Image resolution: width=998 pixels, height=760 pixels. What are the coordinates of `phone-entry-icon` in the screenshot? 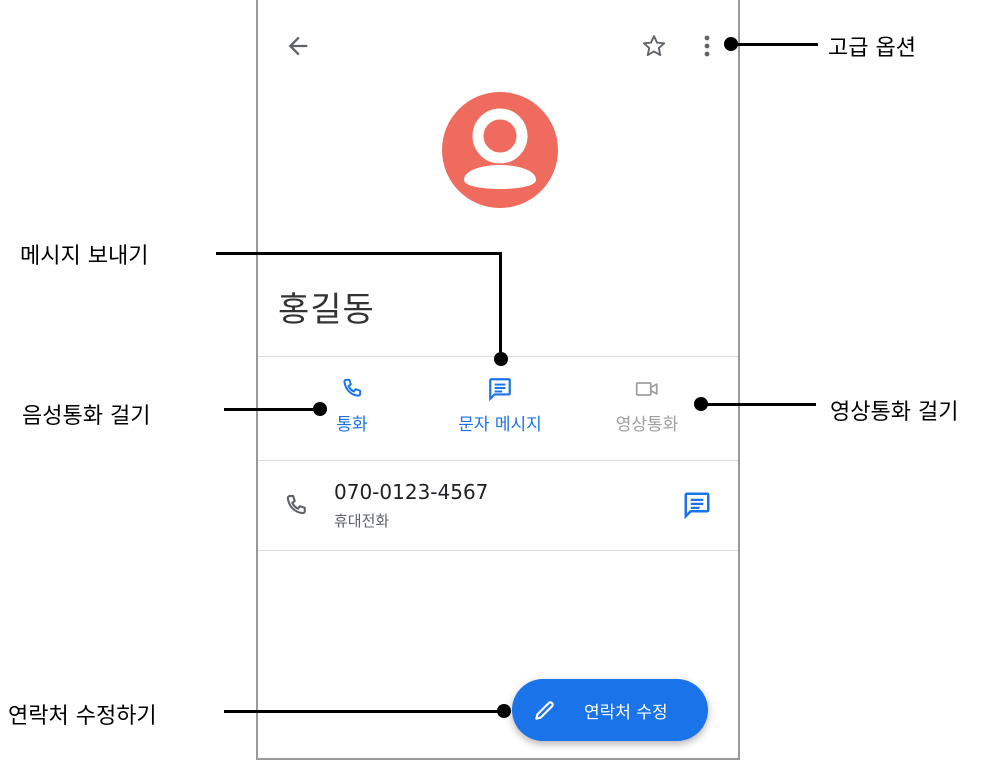 It's located at (296, 506).